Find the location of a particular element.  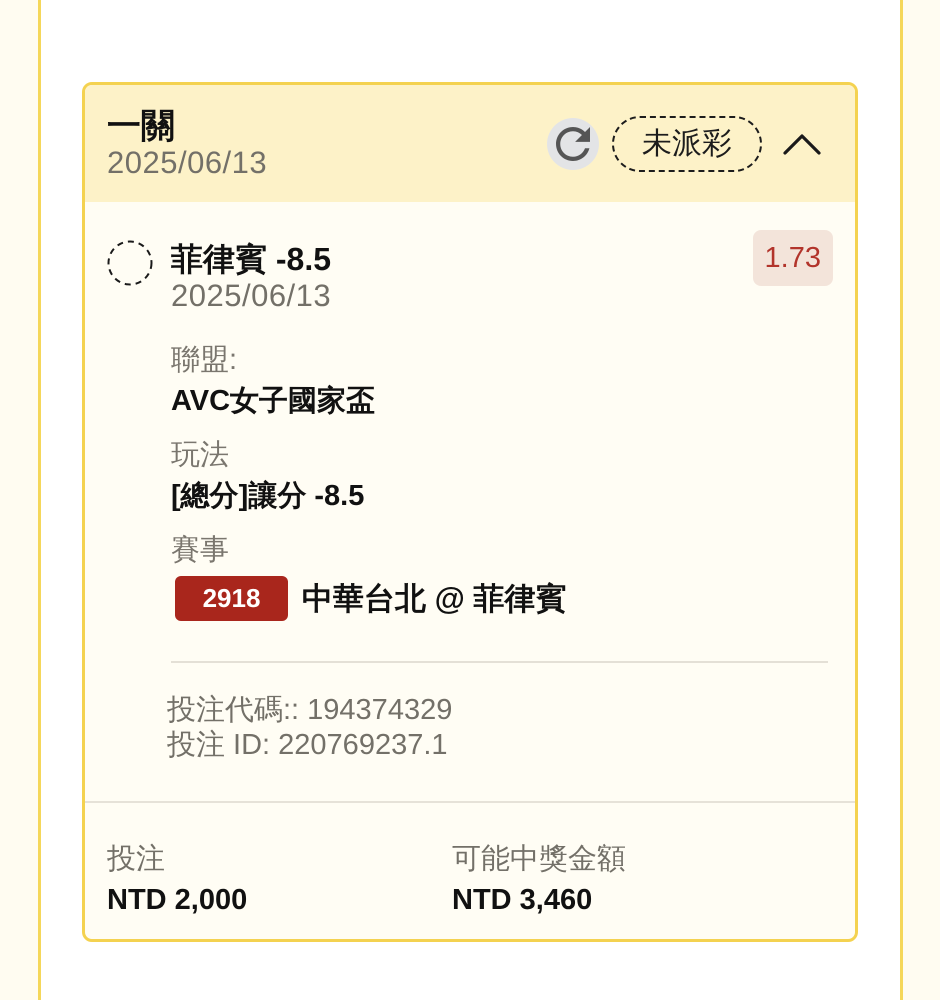

summary-label: 可能中獎金額 is located at coordinates (539, 859).